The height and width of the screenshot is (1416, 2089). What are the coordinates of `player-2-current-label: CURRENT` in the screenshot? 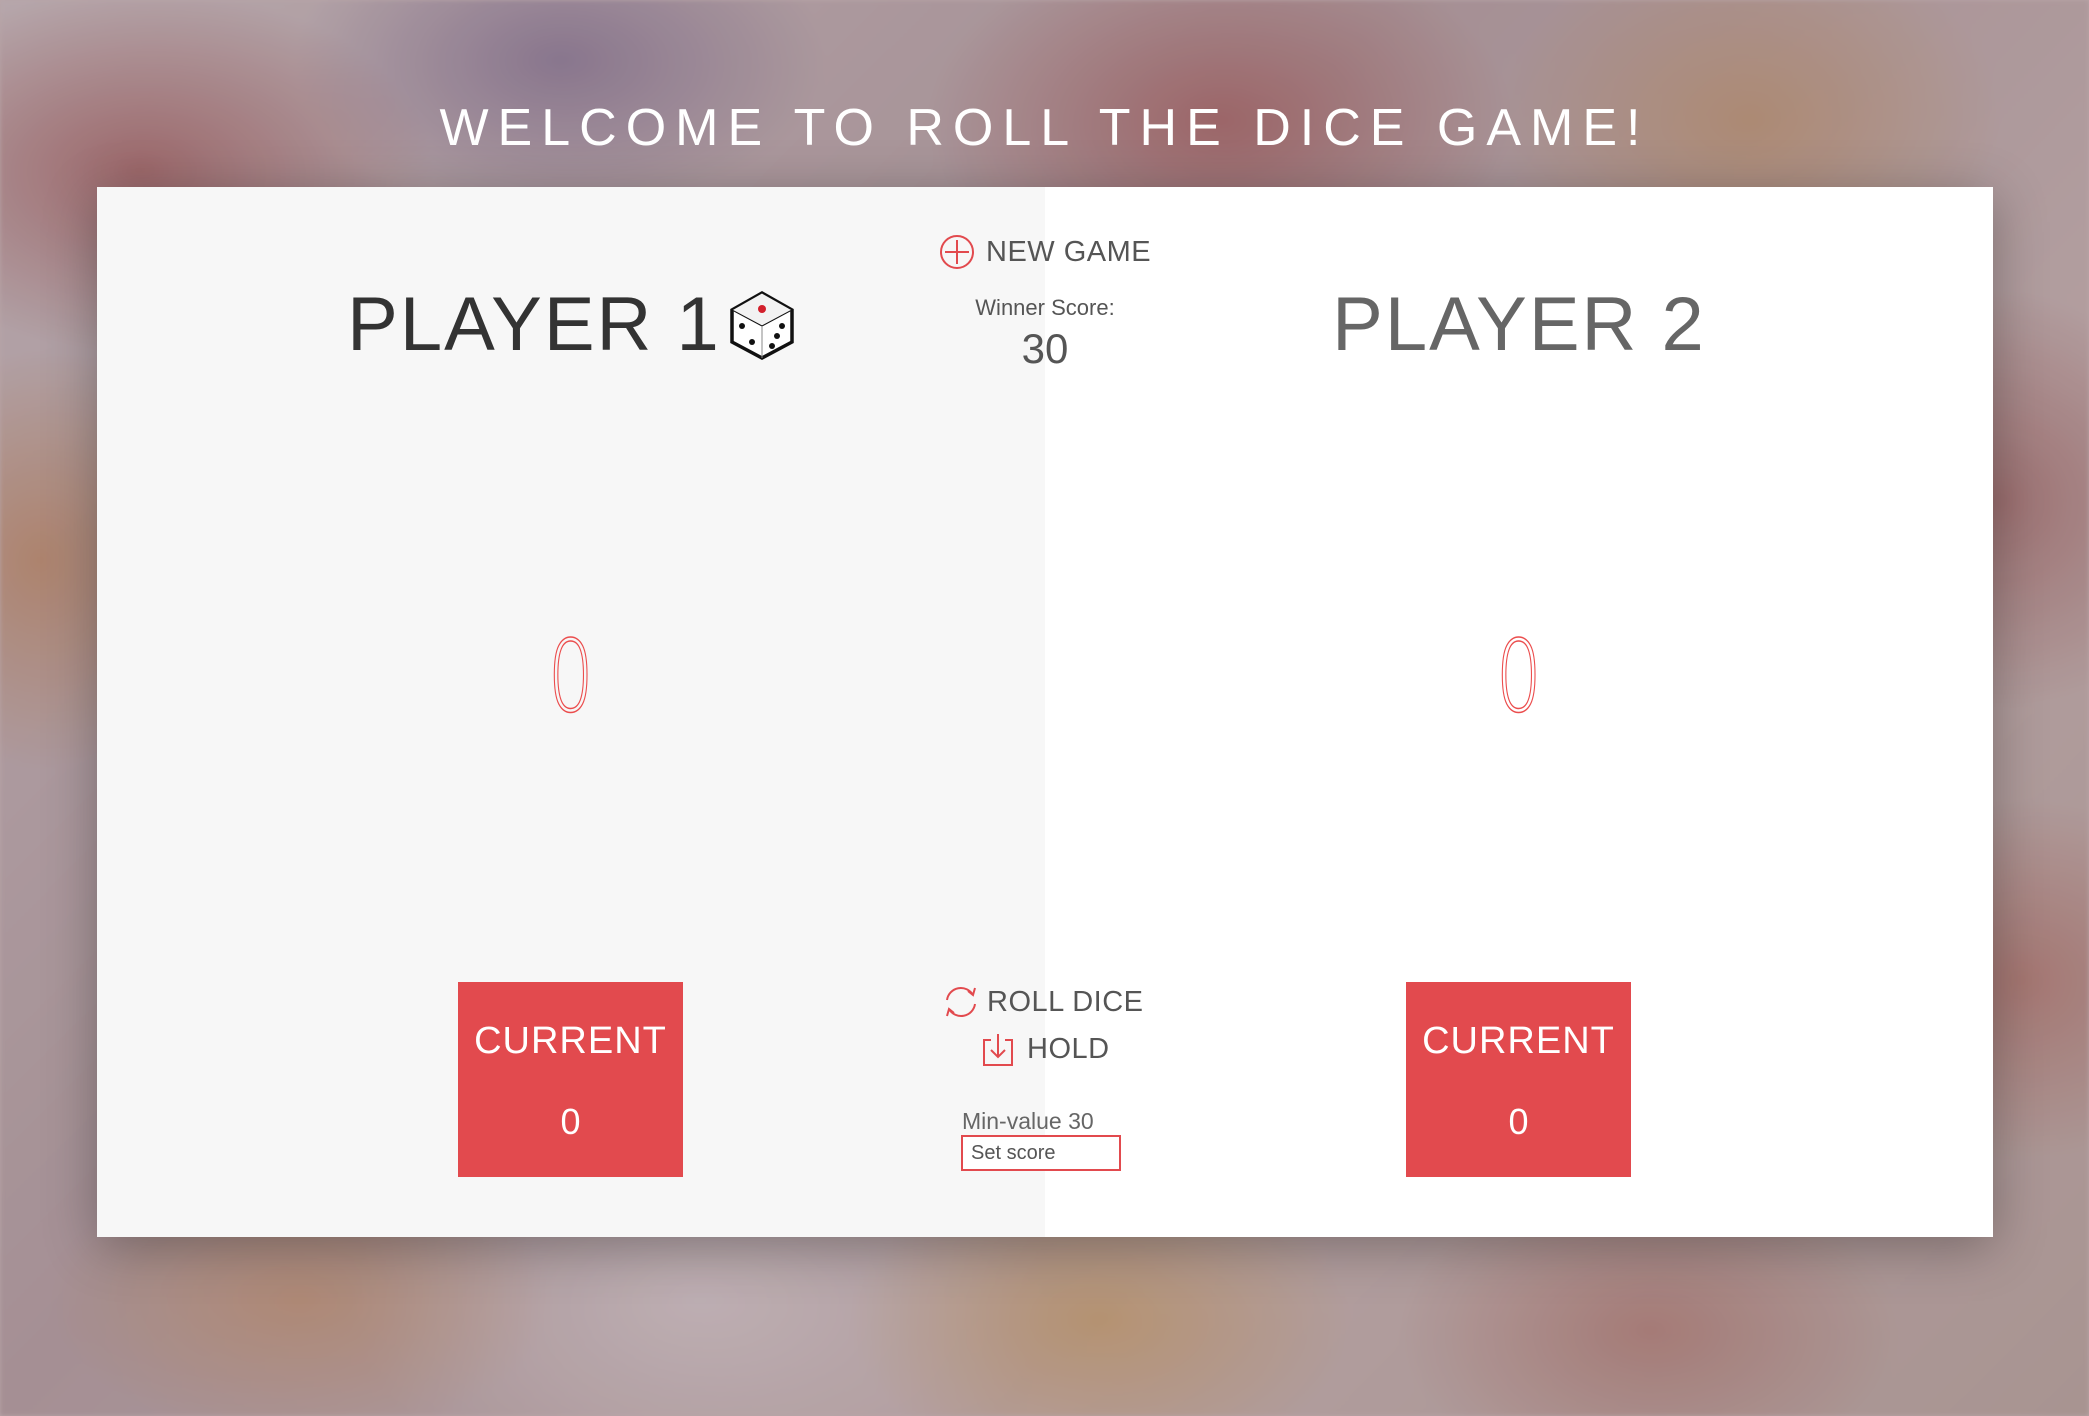 It's located at (1518, 1041).